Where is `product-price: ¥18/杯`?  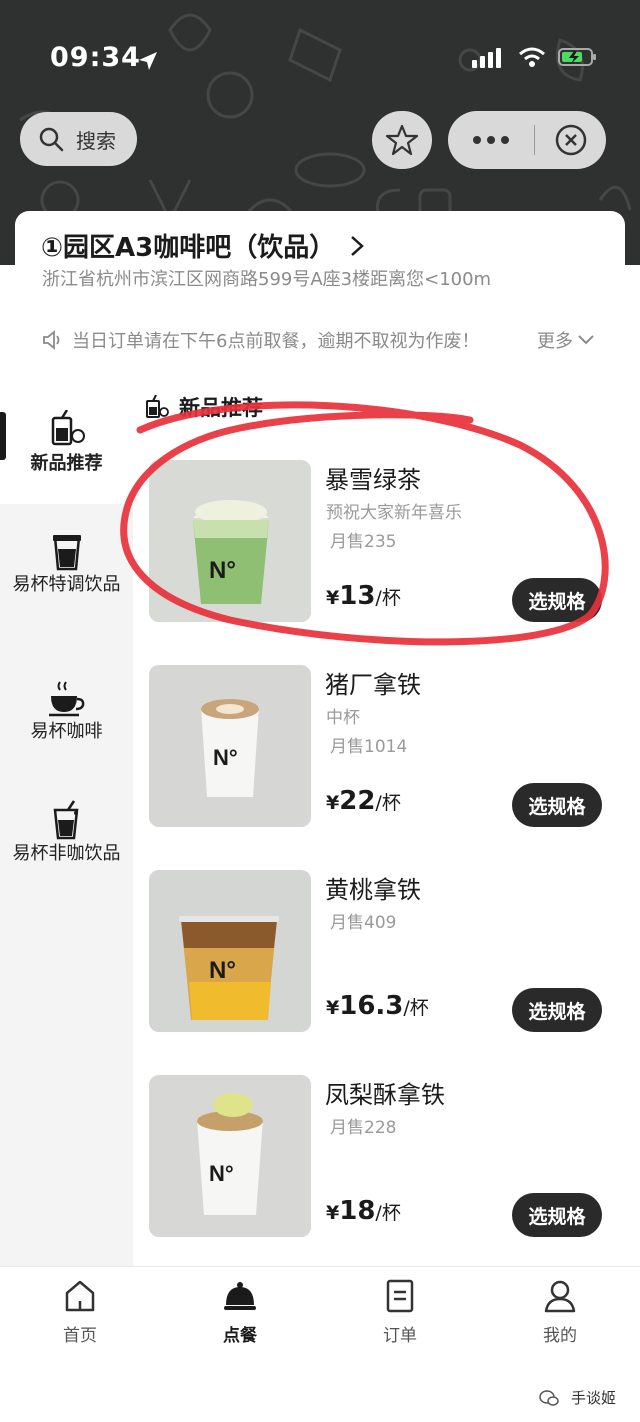
product-price: ¥18/杯 is located at coordinates (363, 1211).